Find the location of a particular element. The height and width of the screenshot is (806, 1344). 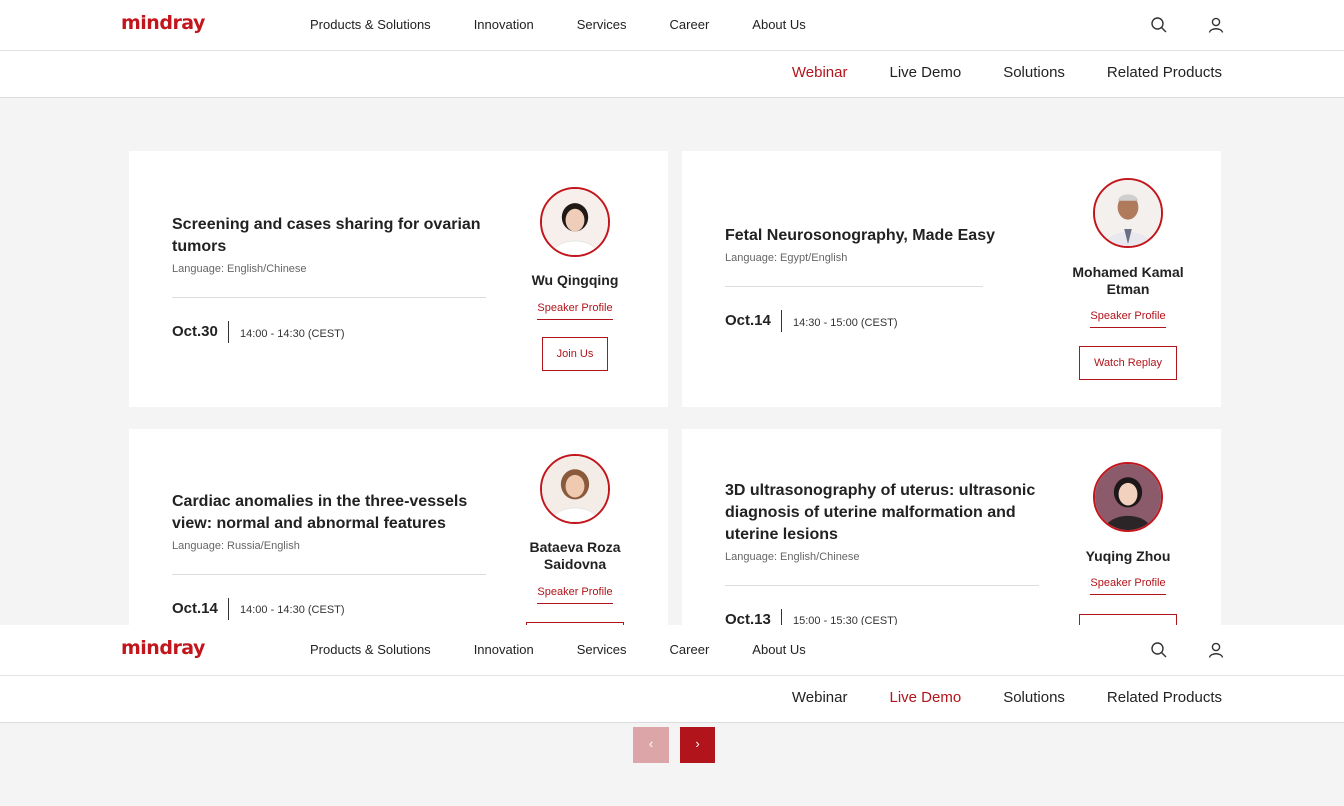

webinar-title: Fetal Neurosonography, Made Easy is located at coordinates (885, 236).